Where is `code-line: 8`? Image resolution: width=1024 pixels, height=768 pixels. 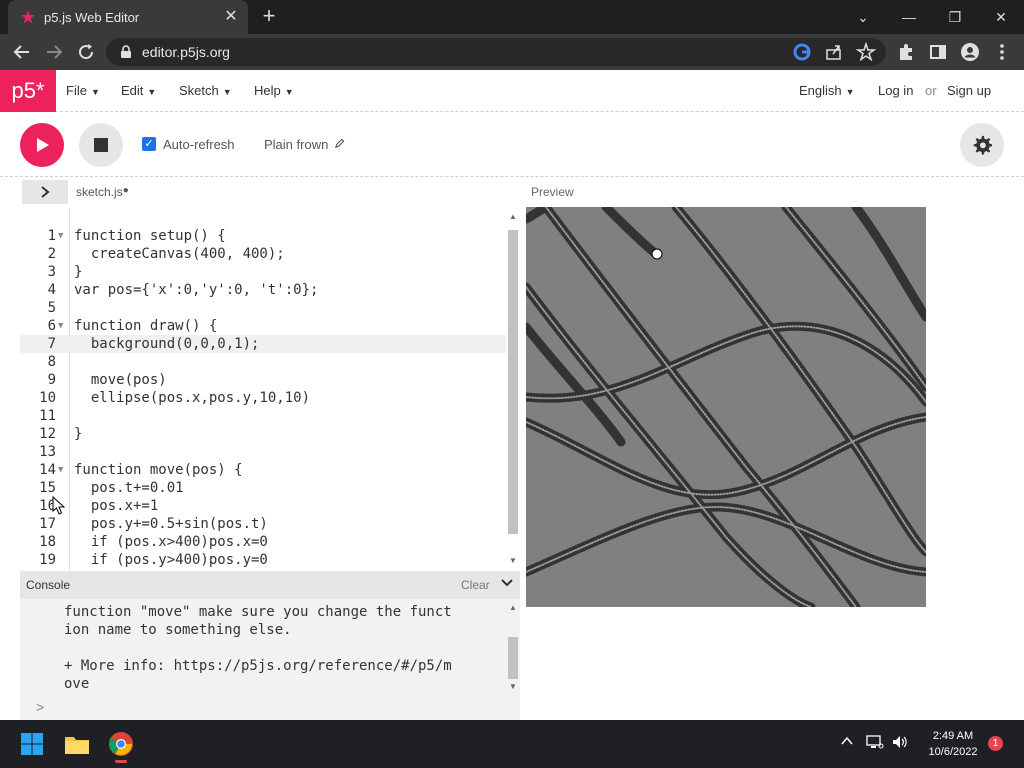
code-line: 8 is located at coordinates (263, 362).